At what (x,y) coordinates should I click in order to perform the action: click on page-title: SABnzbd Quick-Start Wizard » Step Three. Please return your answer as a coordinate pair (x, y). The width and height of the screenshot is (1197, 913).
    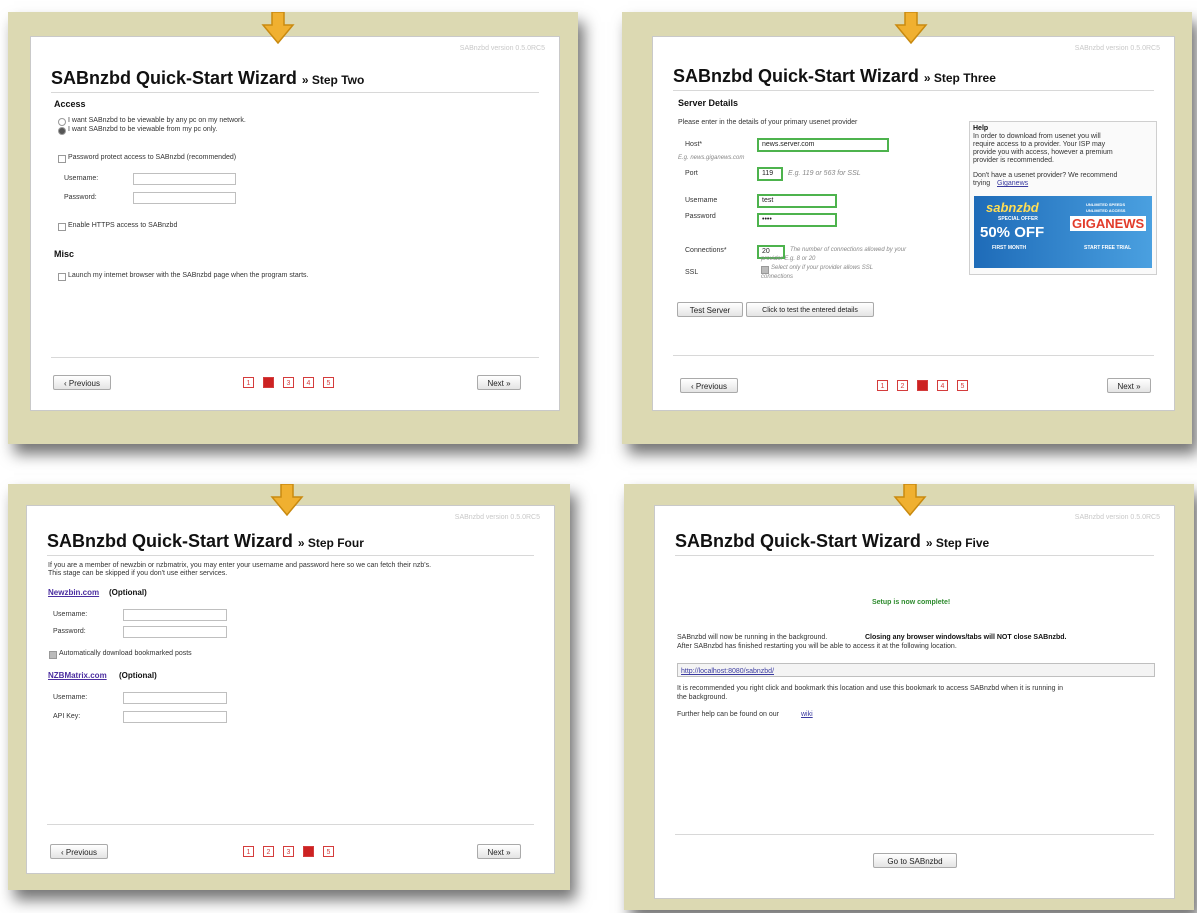
    Looking at the image, I should click on (834, 76).